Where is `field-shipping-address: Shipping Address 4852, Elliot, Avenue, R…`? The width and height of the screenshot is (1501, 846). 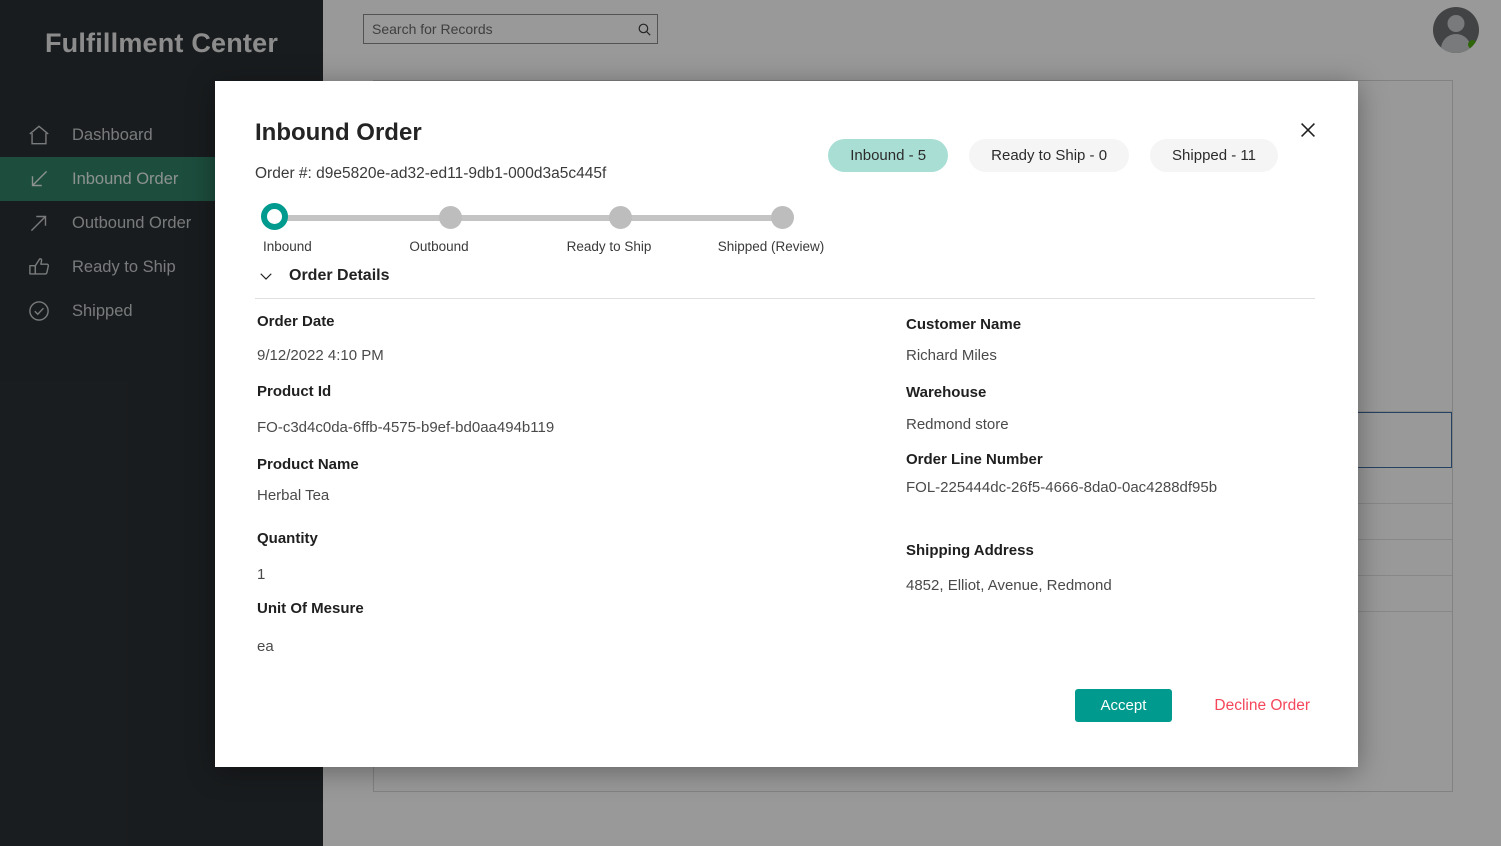 field-shipping-address: Shipping Address 4852, Elliot, Avenue, R… is located at coordinates (1121, 568).